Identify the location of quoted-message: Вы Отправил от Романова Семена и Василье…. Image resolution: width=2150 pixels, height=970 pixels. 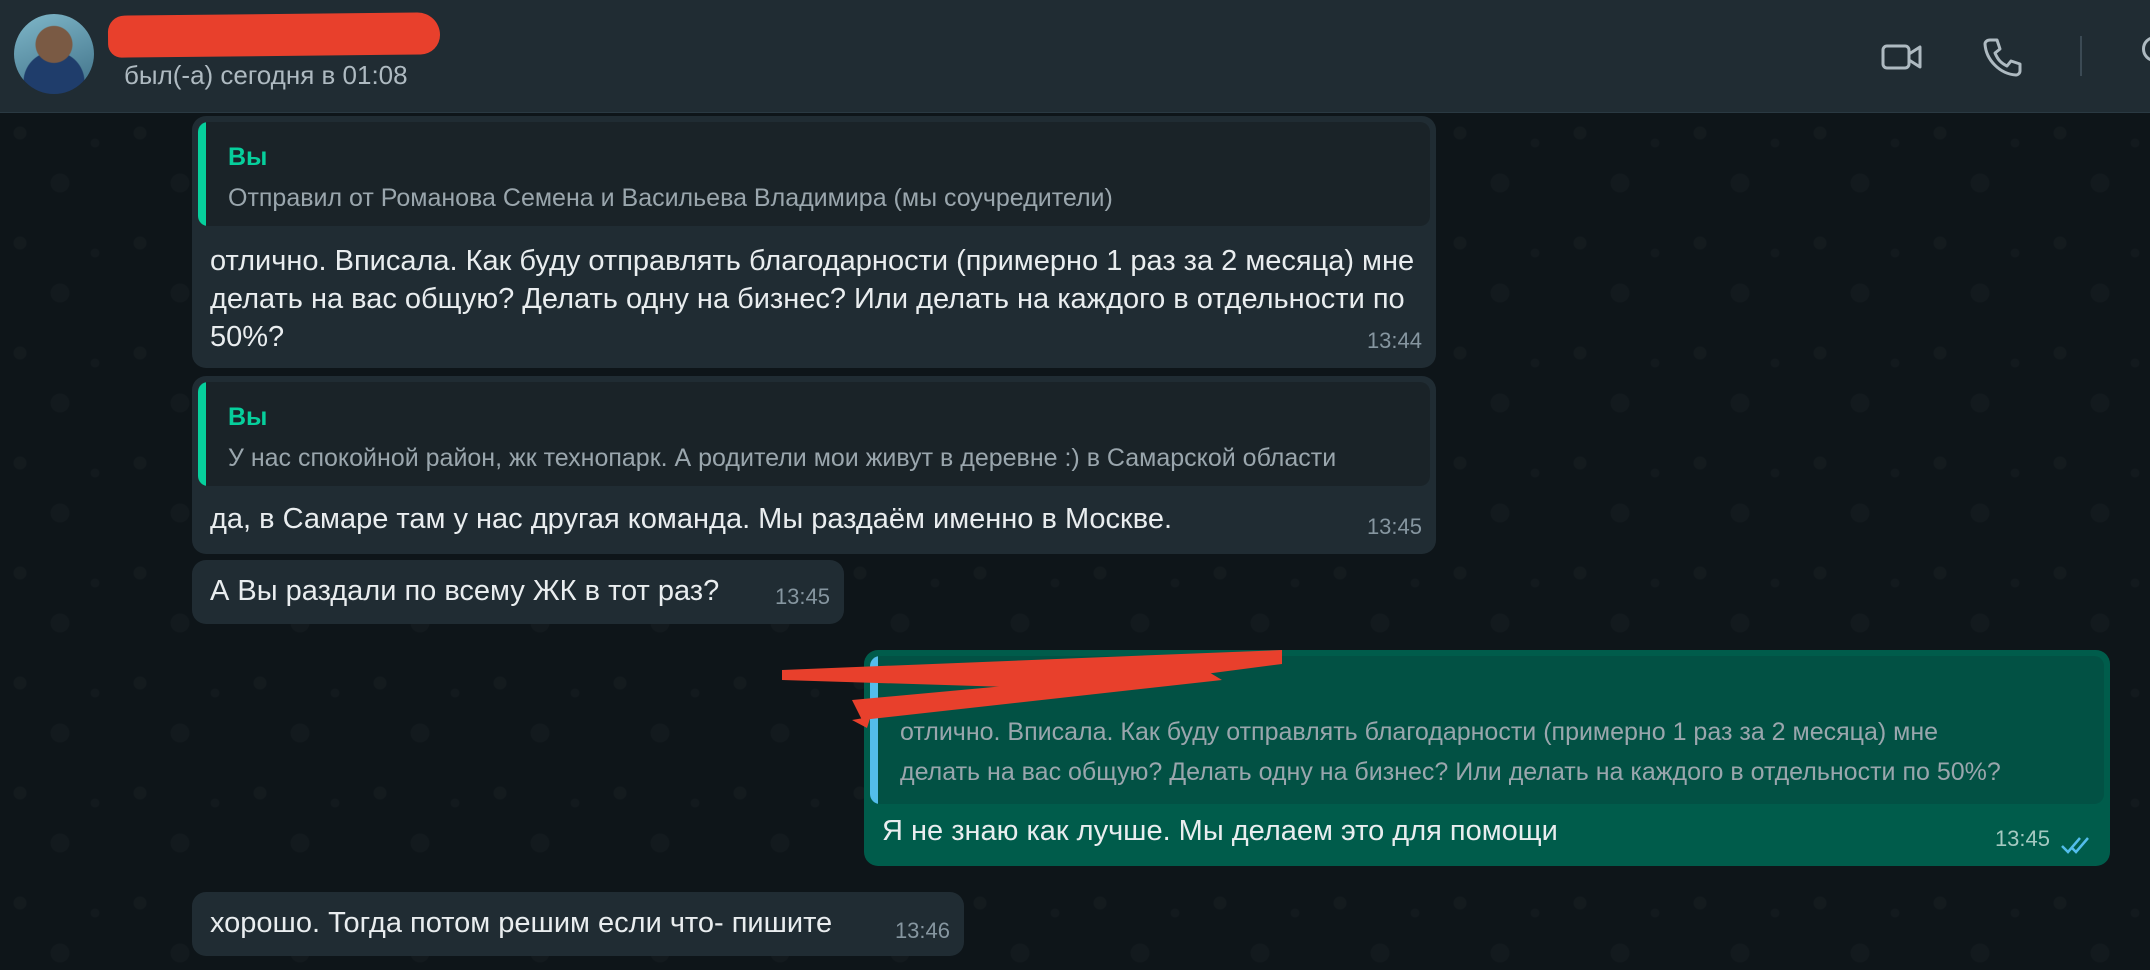
(814, 174).